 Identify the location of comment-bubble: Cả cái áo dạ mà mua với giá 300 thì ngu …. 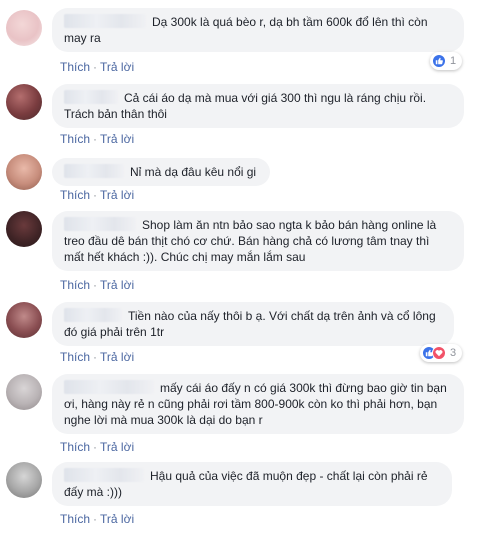
(258, 106).